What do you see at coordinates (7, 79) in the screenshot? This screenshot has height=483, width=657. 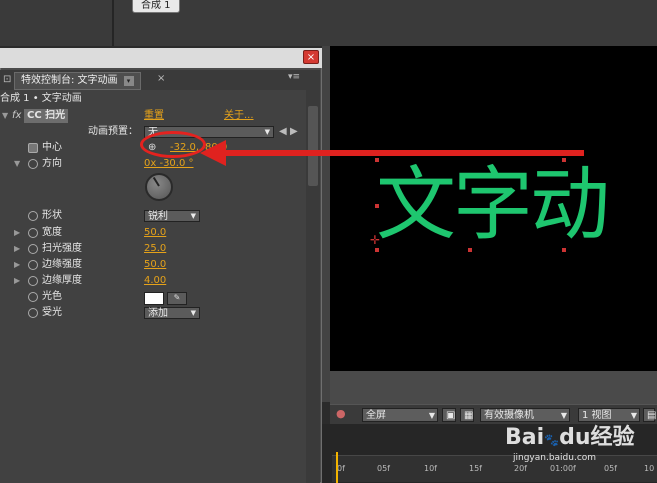 I see `lock-icon: ⊡` at bounding box center [7, 79].